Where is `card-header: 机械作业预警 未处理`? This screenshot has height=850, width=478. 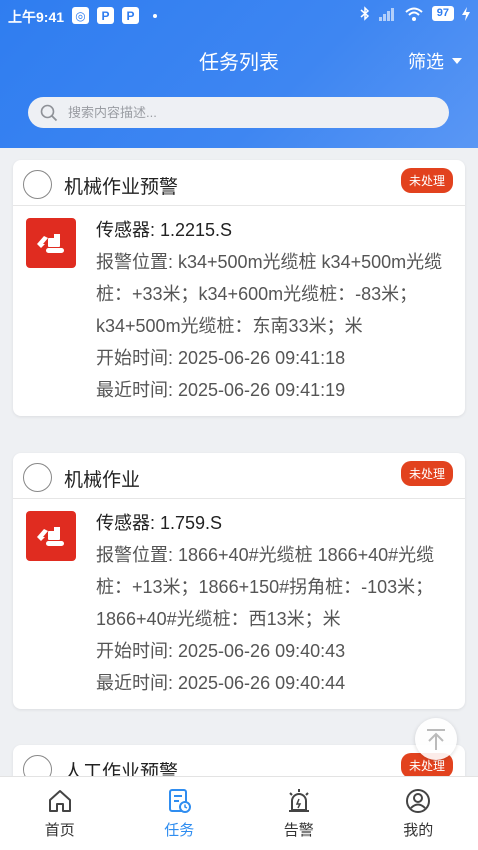 card-header: 机械作业预警 未处理 is located at coordinates (239, 183).